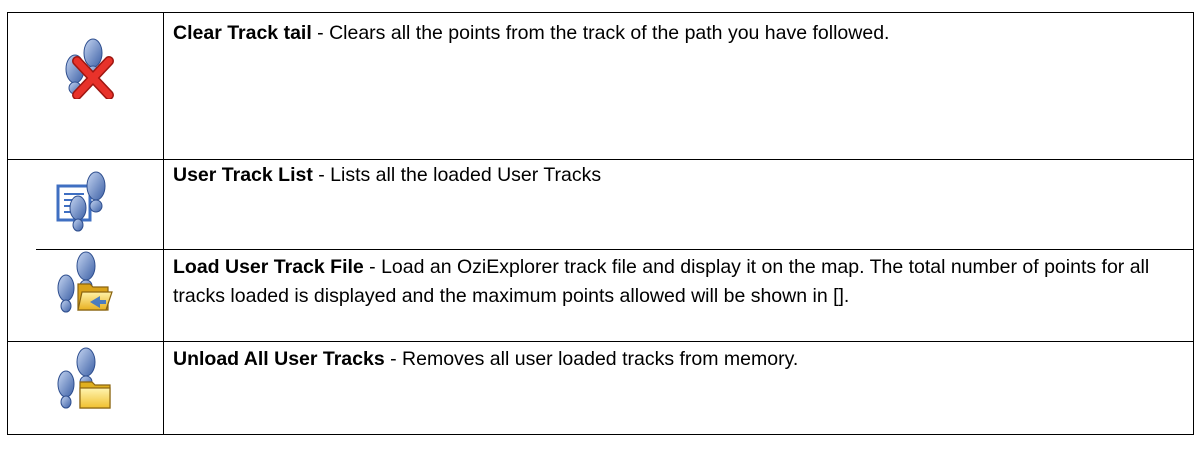 This screenshot has width=1198, height=454. Describe the element at coordinates (268, 267) in the screenshot. I see `tool-name: Load User Track File` at that location.